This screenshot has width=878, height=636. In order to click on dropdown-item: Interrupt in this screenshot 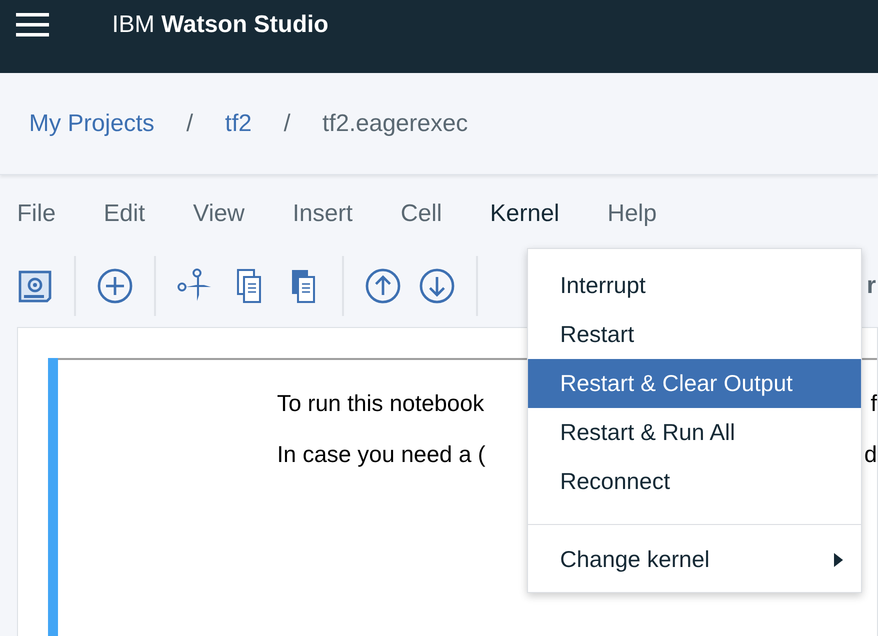, I will do `click(694, 285)`.